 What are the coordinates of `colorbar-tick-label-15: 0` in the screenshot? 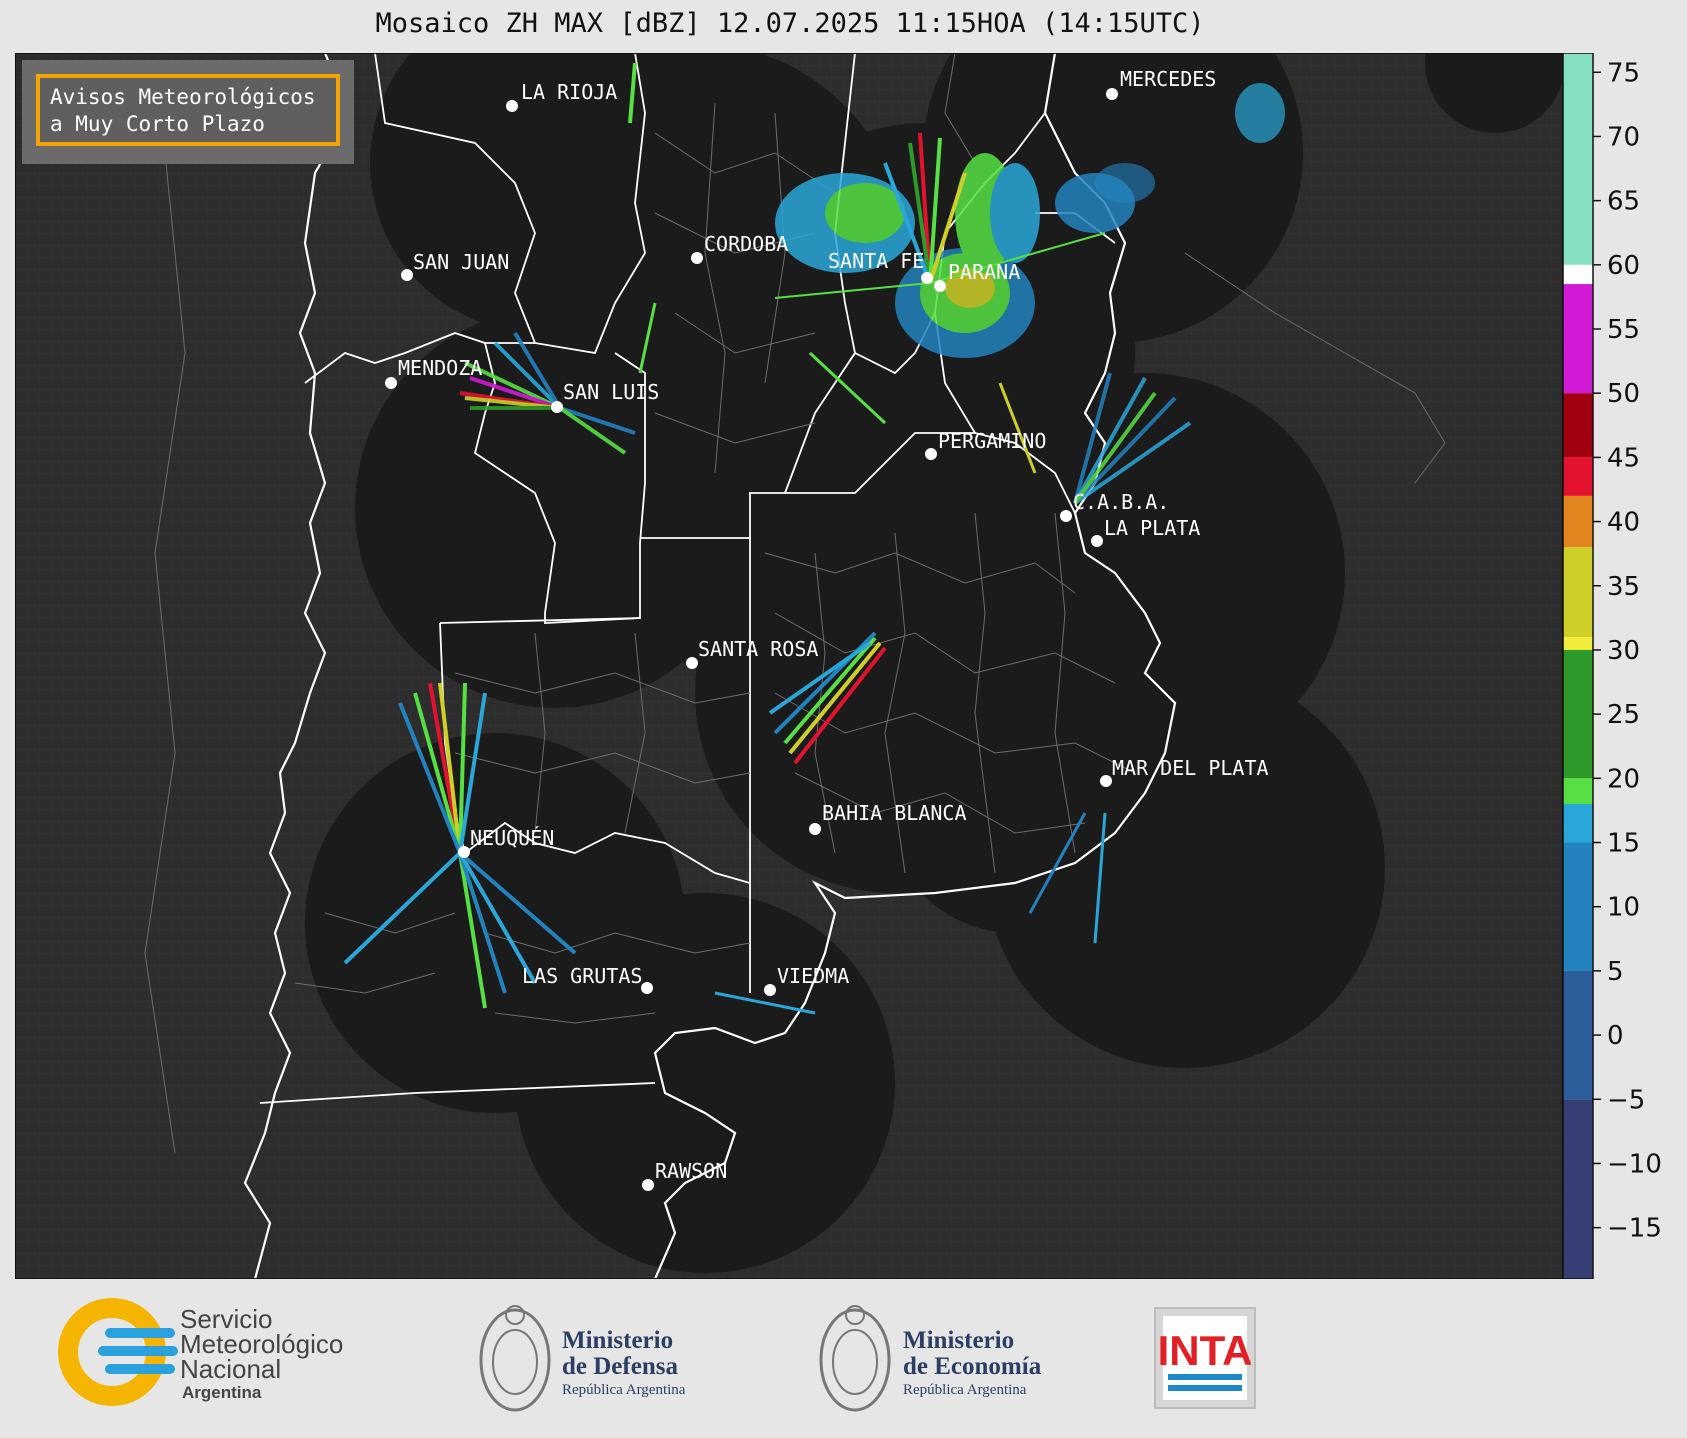 It's located at (1615, 1036).